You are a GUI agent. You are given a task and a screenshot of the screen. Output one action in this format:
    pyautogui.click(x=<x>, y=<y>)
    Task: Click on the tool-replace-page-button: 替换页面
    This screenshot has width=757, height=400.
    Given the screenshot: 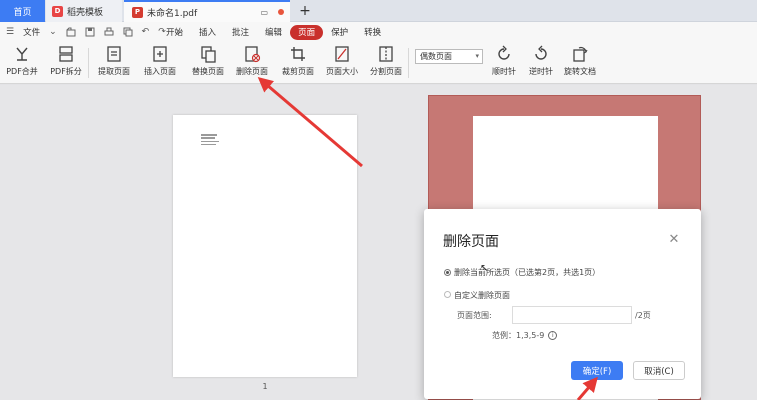 What is the action you would take?
    pyautogui.click(x=208, y=61)
    